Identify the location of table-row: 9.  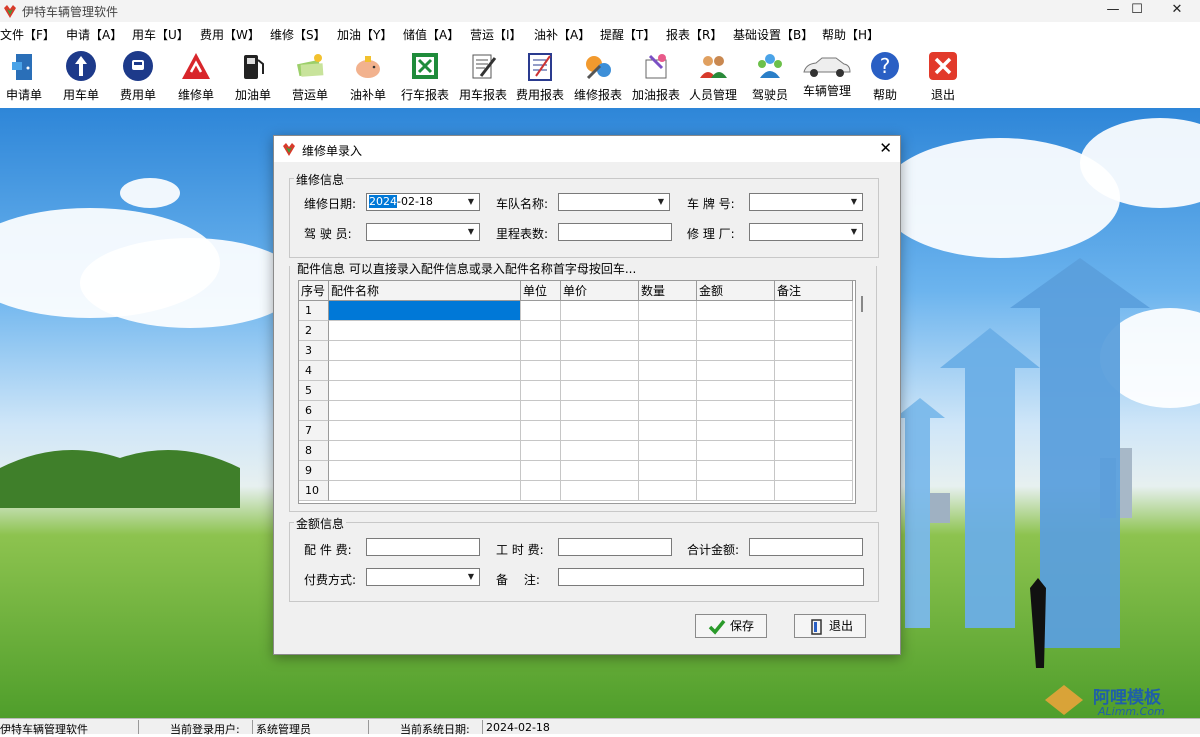
(576, 471).